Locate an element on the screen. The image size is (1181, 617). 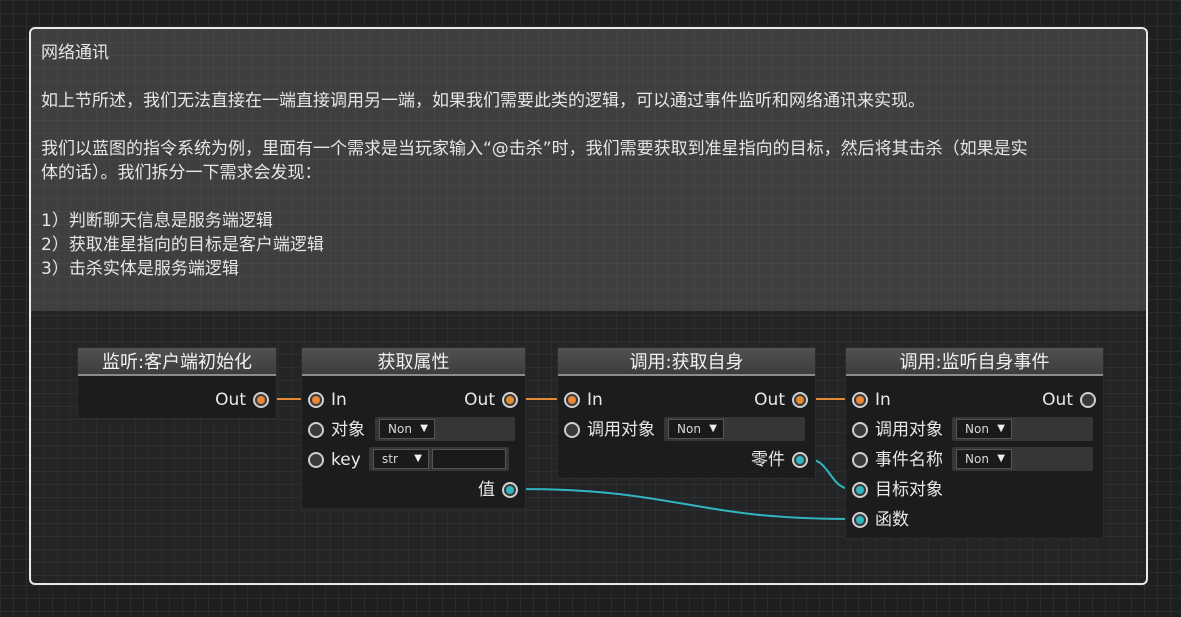
object-label: 对象 is located at coordinates (348, 430).